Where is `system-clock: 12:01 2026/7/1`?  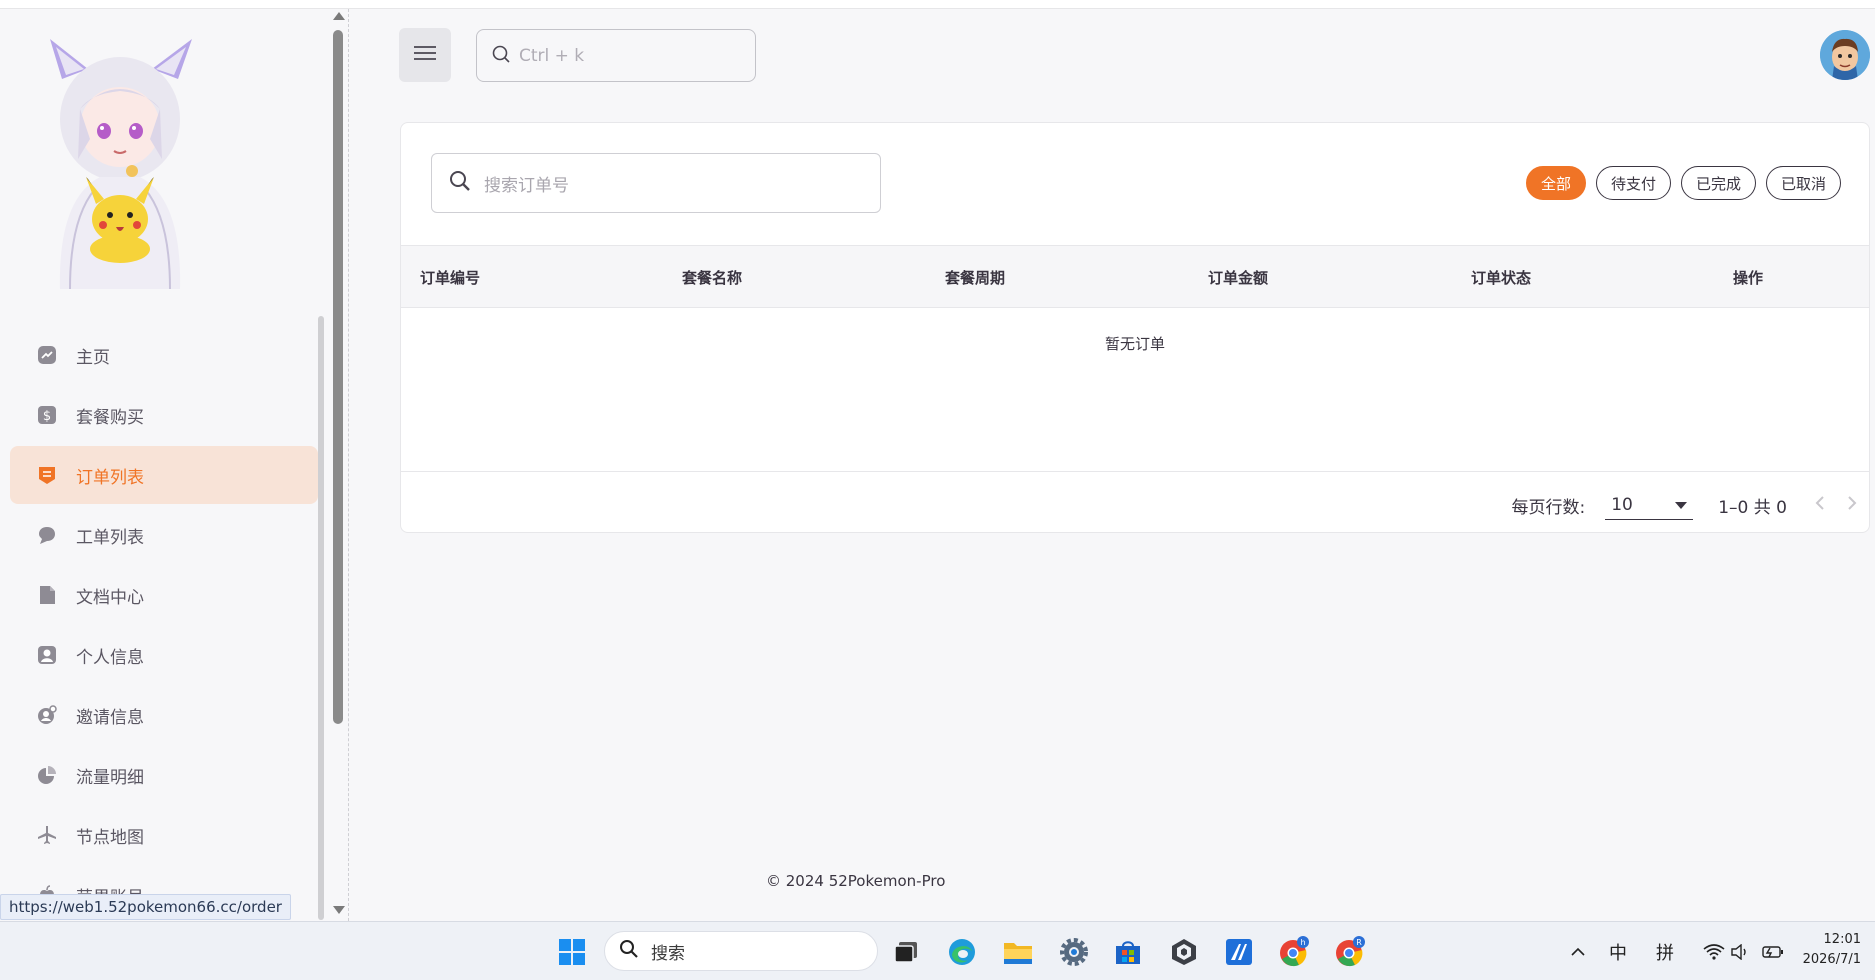 system-clock: 12:01 2026/7/1 is located at coordinates (1832, 950).